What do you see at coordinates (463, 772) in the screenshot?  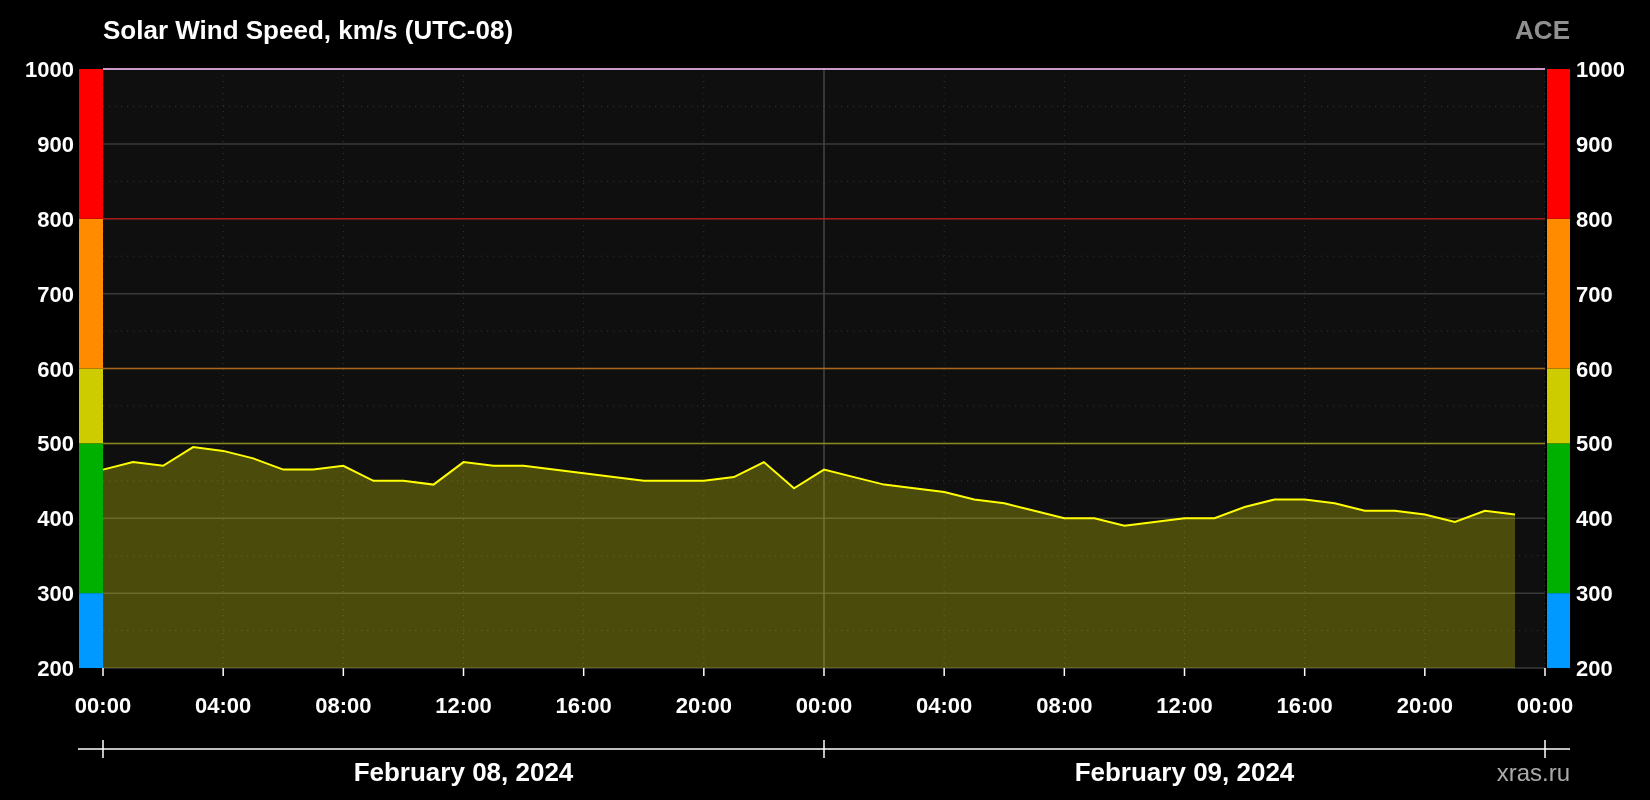 I see `date-label: February 08, 2024` at bounding box center [463, 772].